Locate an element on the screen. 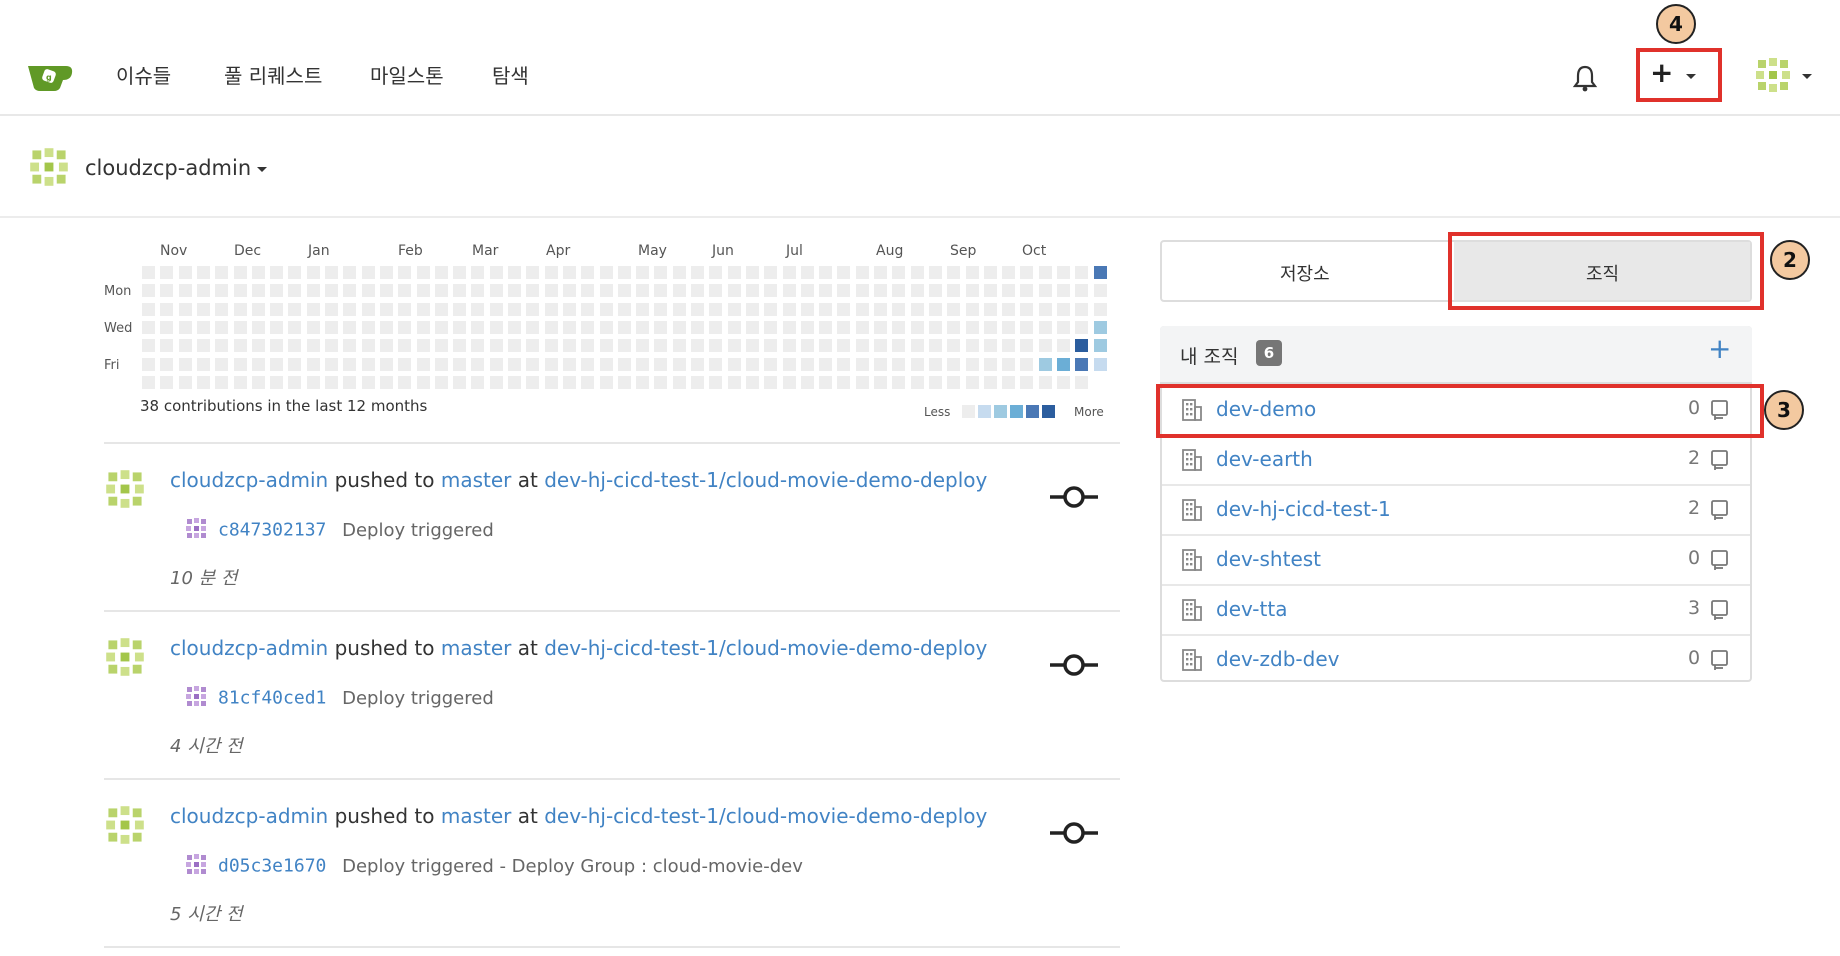 The image size is (1840, 956). feed-branch-link: master is located at coordinates (476, 816).